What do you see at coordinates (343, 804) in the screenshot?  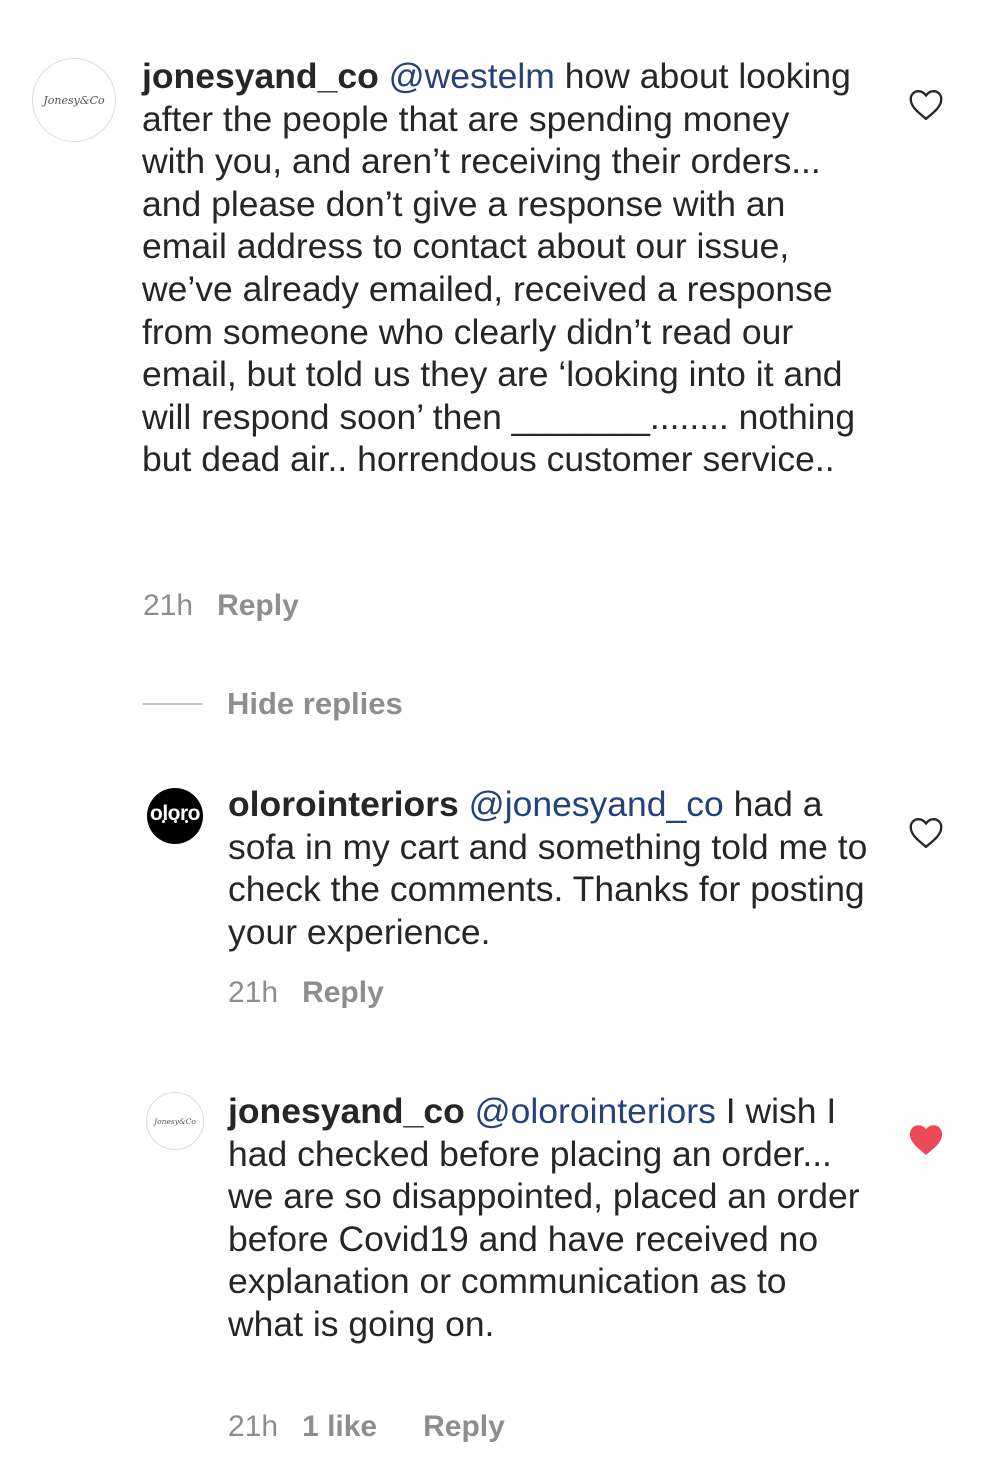 I see `comment-username: olorointeriors` at bounding box center [343, 804].